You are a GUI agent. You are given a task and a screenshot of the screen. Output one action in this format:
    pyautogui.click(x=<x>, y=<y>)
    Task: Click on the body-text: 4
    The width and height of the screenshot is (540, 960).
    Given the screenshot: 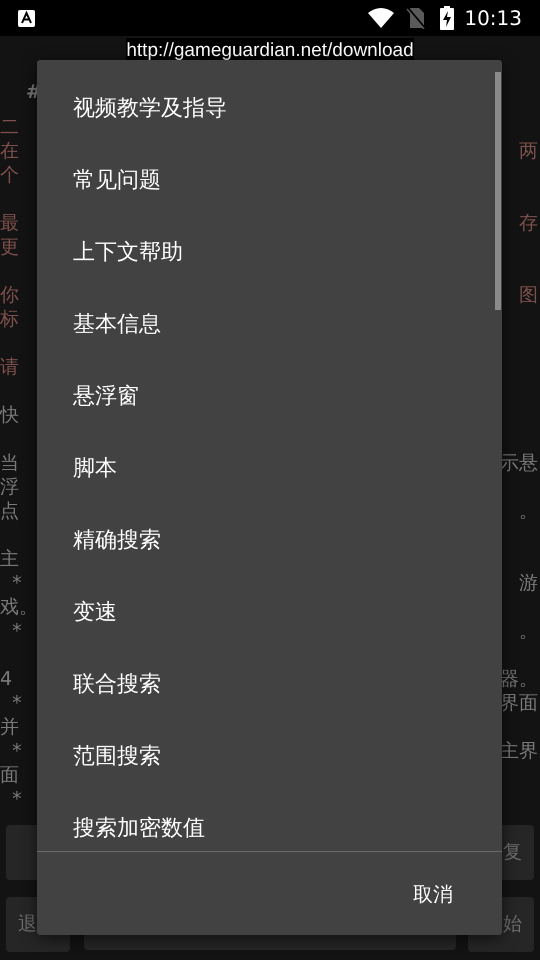 What is the action you would take?
    pyautogui.click(x=6, y=679)
    